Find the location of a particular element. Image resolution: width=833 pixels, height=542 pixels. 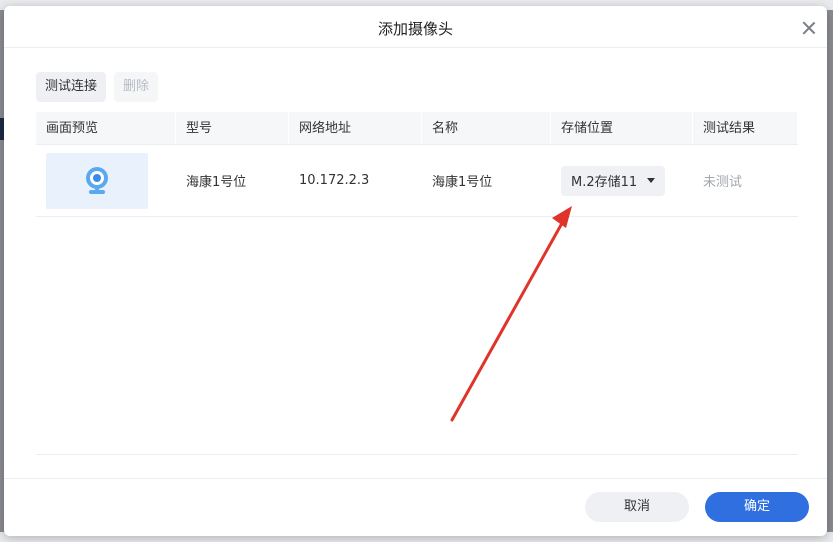

cell-storage: M.2存储11 is located at coordinates (622, 180).